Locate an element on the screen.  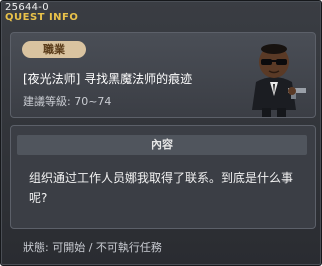
content-heading: 內容 is located at coordinates (162, 145).